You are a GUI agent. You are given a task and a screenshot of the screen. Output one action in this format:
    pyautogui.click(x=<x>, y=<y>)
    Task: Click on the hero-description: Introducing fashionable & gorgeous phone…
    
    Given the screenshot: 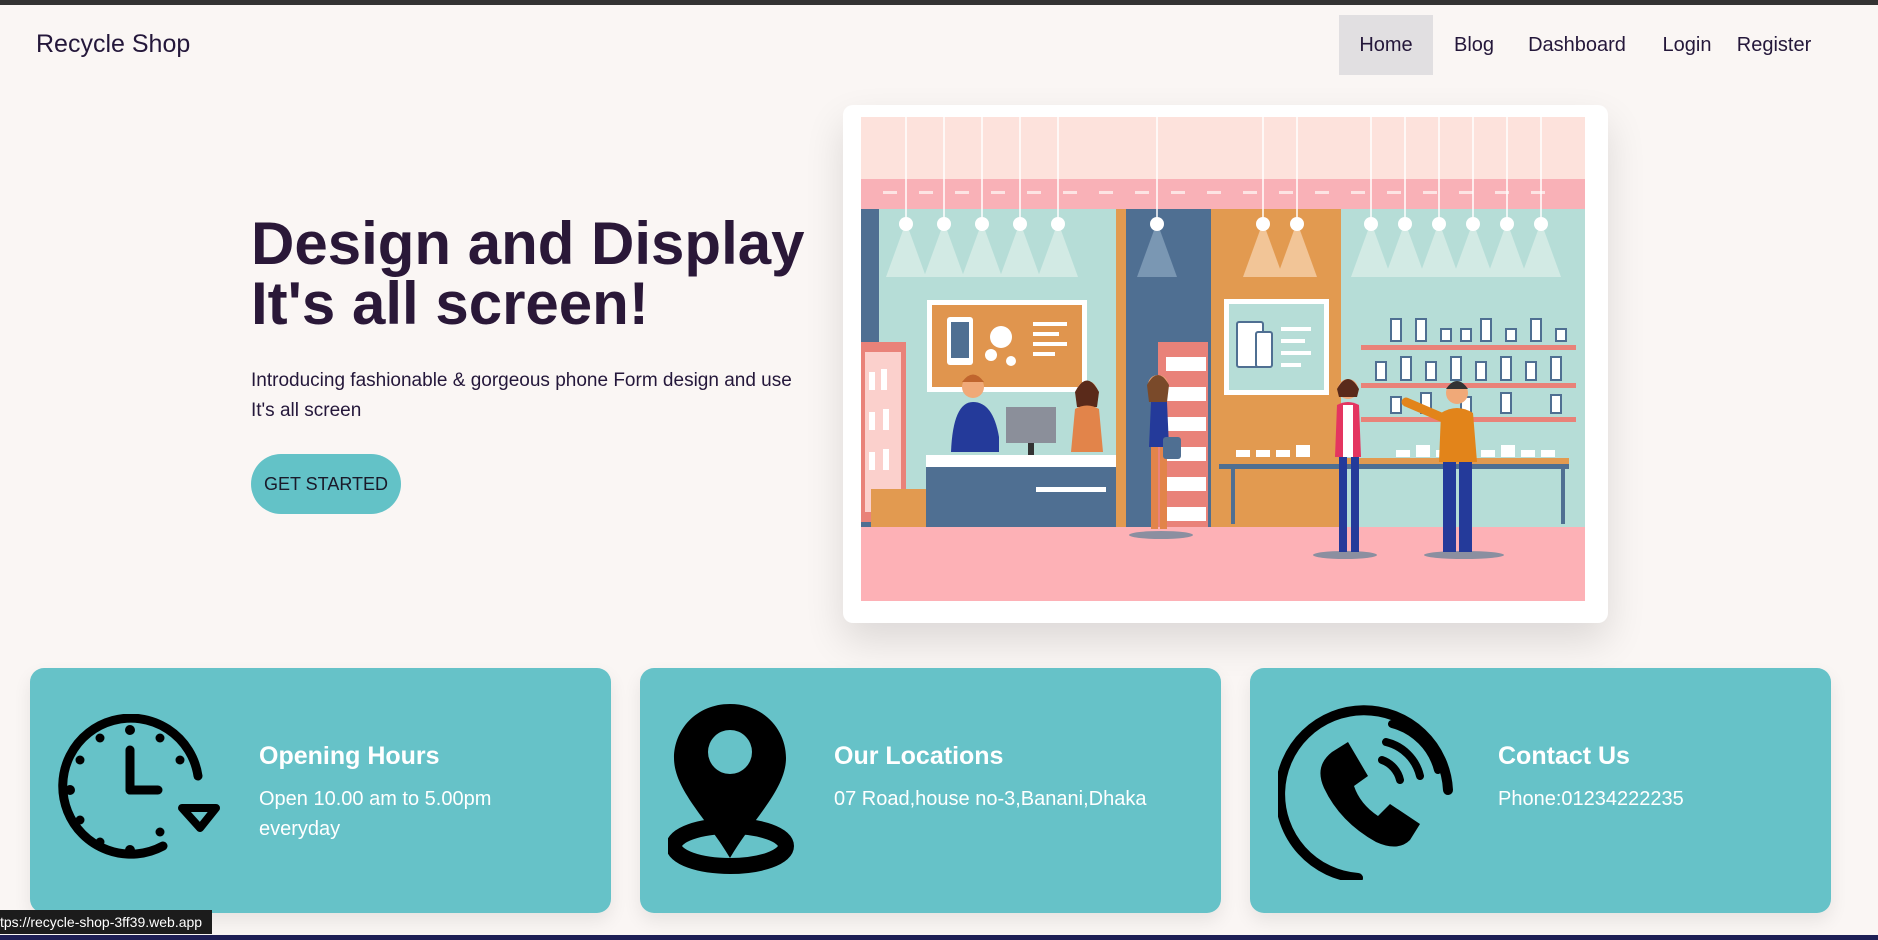 What is the action you would take?
    pyautogui.click(x=546, y=396)
    